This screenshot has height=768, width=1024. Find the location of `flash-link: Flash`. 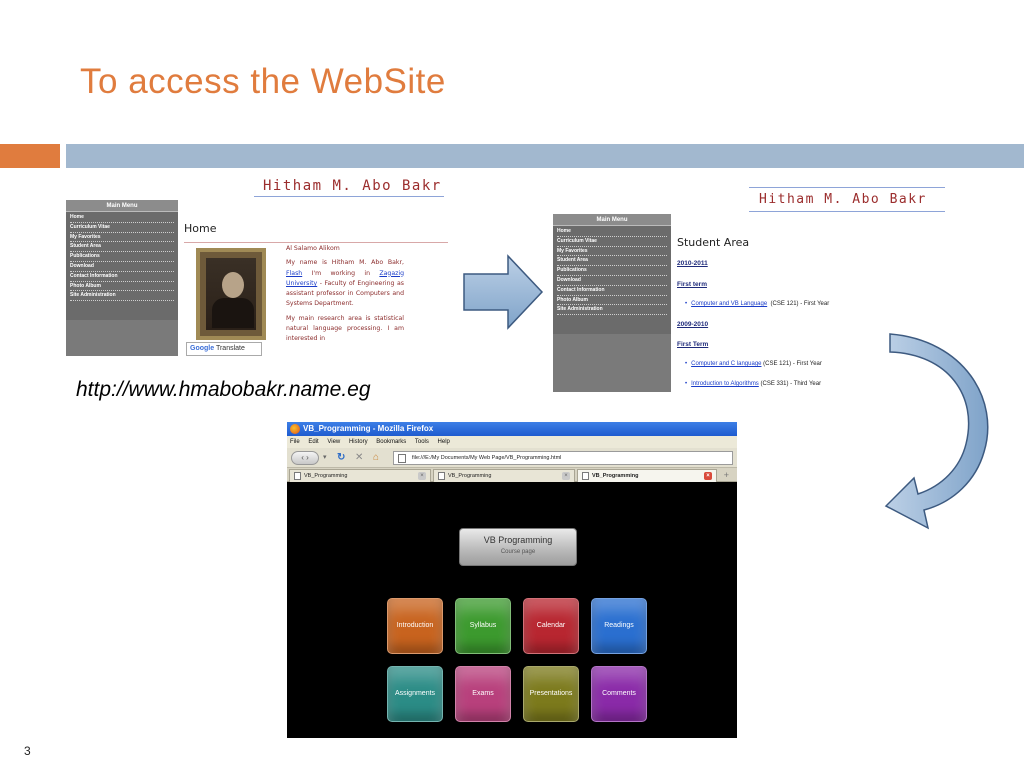

flash-link: Flash is located at coordinates (294, 273).